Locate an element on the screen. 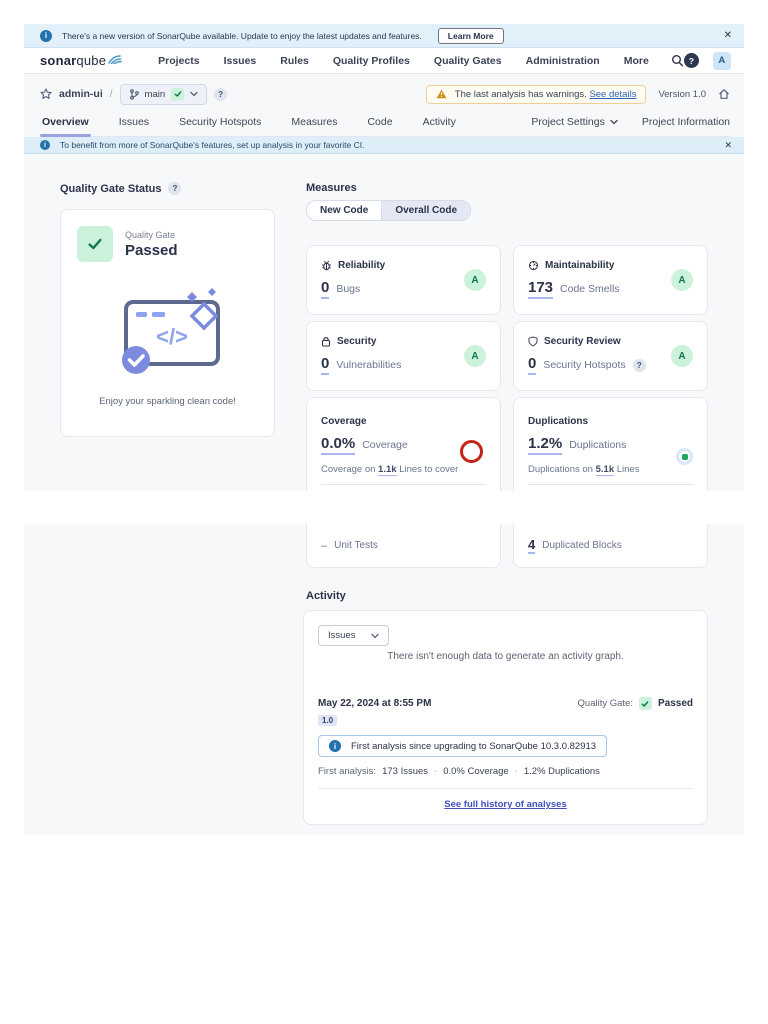 The width and height of the screenshot is (768, 1024). unit-tests-value: – is located at coordinates (324, 545).